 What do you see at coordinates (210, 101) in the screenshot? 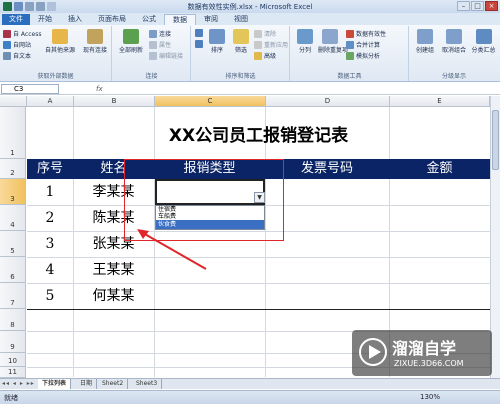
I see `column-header-c: C` at bounding box center [210, 101].